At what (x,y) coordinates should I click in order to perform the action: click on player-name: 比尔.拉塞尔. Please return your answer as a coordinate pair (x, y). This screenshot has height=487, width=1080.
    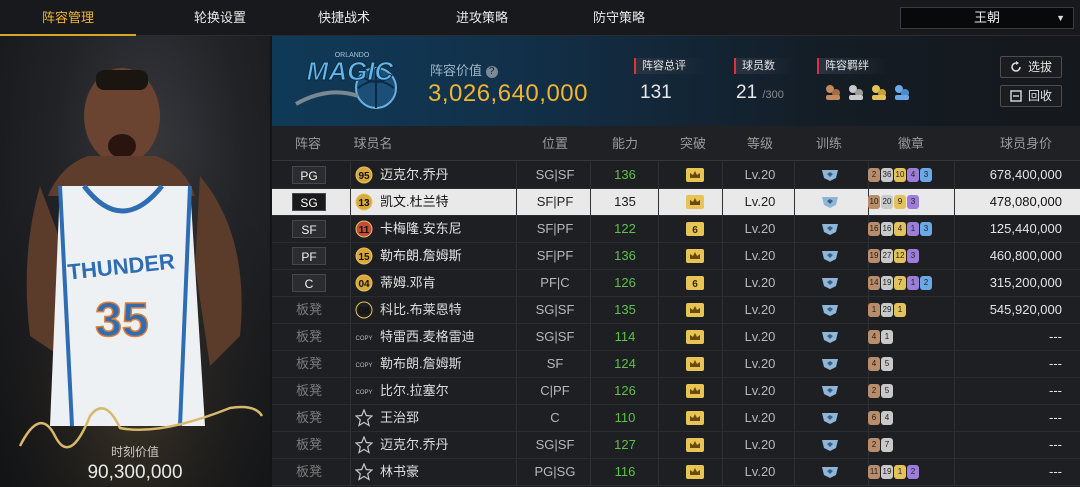
    Looking at the image, I should click on (414, 391).